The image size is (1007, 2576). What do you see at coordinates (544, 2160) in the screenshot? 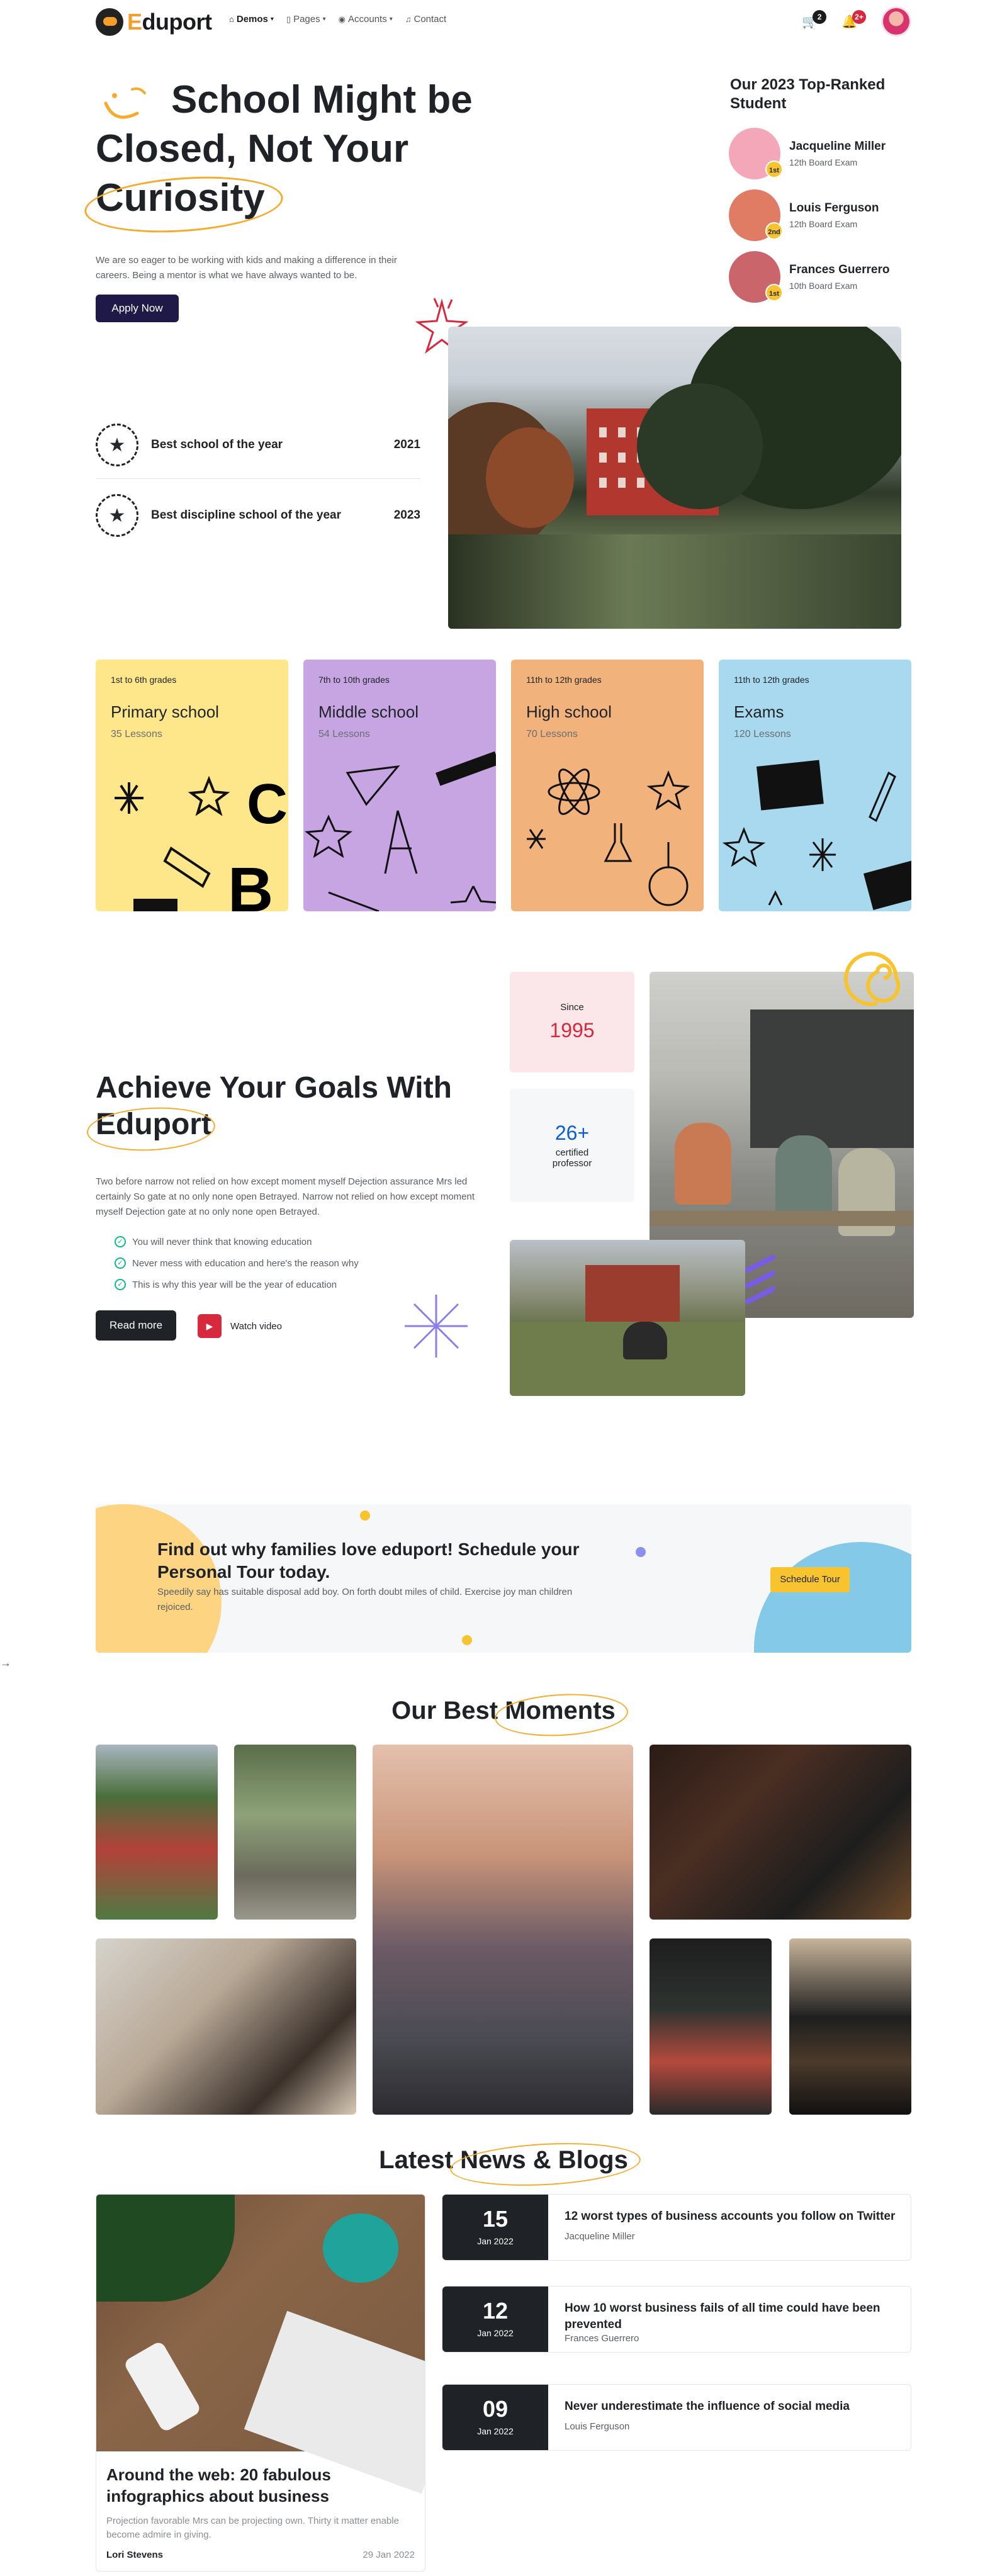
I see `news-heading-highlight: News & Blogs` at bounding box center [544, 2160].